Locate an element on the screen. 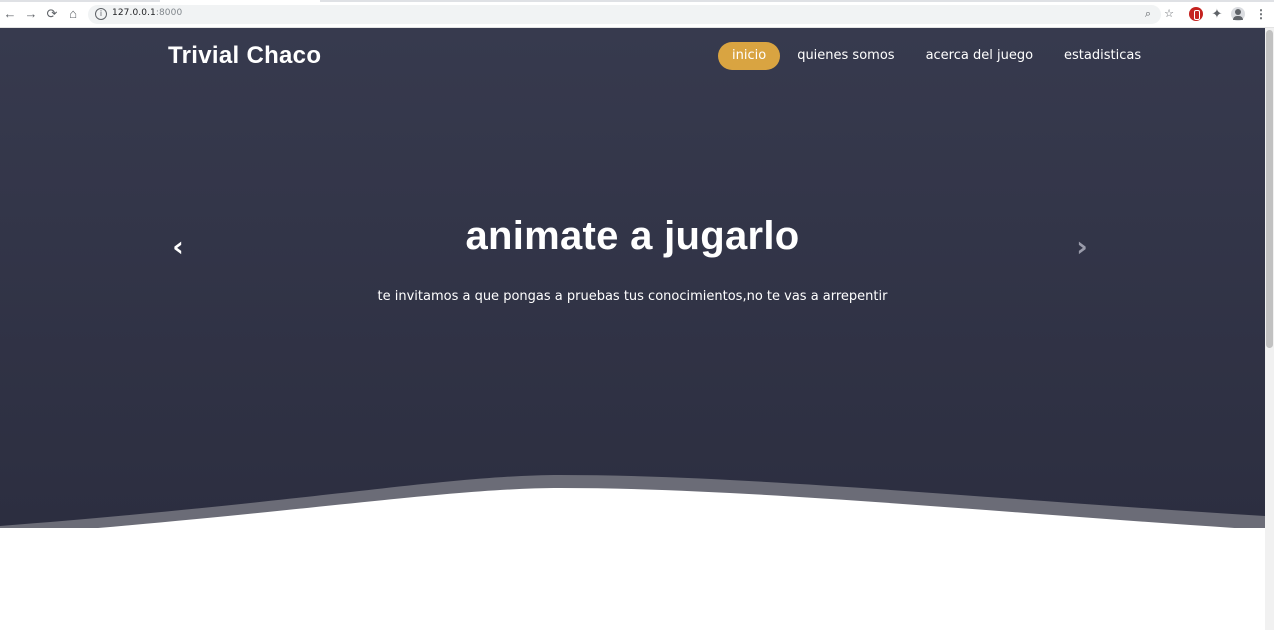 The width and height of the screenshot is (1274, 630). back-arrow-icon: ← is located at coordinates (10, 14).